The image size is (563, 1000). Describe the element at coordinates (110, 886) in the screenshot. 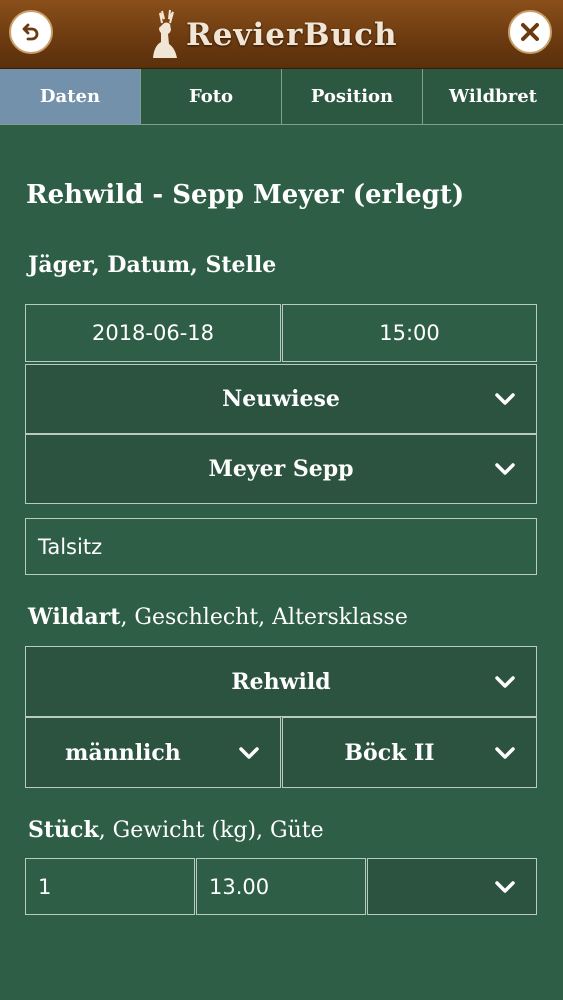

I see `count-field: 1` at that location.